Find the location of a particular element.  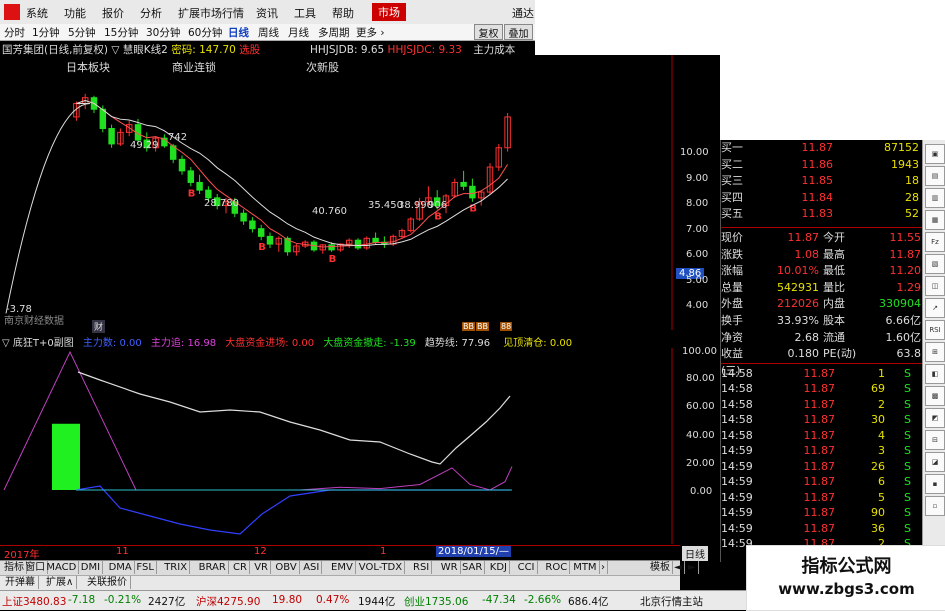

indicator-tab: VOL-TDX is located at coordinates (381, 567).